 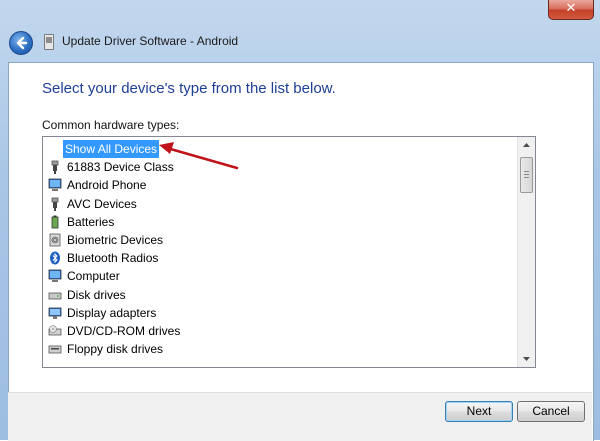 I want to click on scroll-up-icon, so click(x=526, y=145).